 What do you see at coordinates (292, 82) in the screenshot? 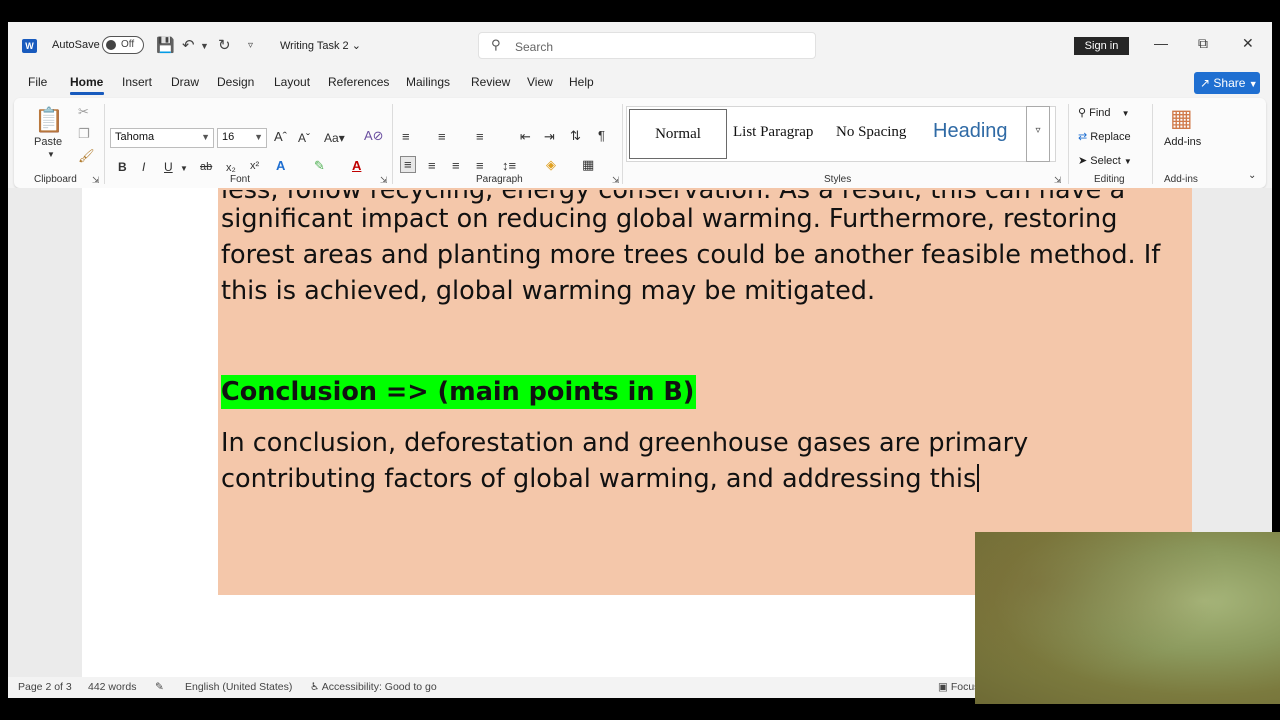
I see `tab-layout: Layout` at bounding box center [292, 82].